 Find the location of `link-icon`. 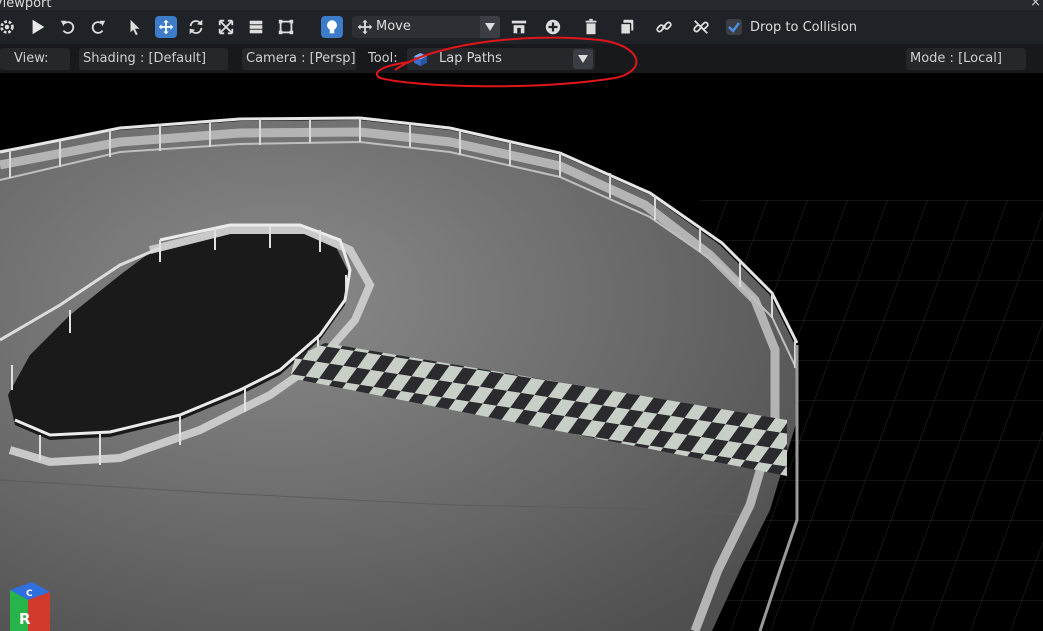

link-icon is located at coordinates (664, 27).